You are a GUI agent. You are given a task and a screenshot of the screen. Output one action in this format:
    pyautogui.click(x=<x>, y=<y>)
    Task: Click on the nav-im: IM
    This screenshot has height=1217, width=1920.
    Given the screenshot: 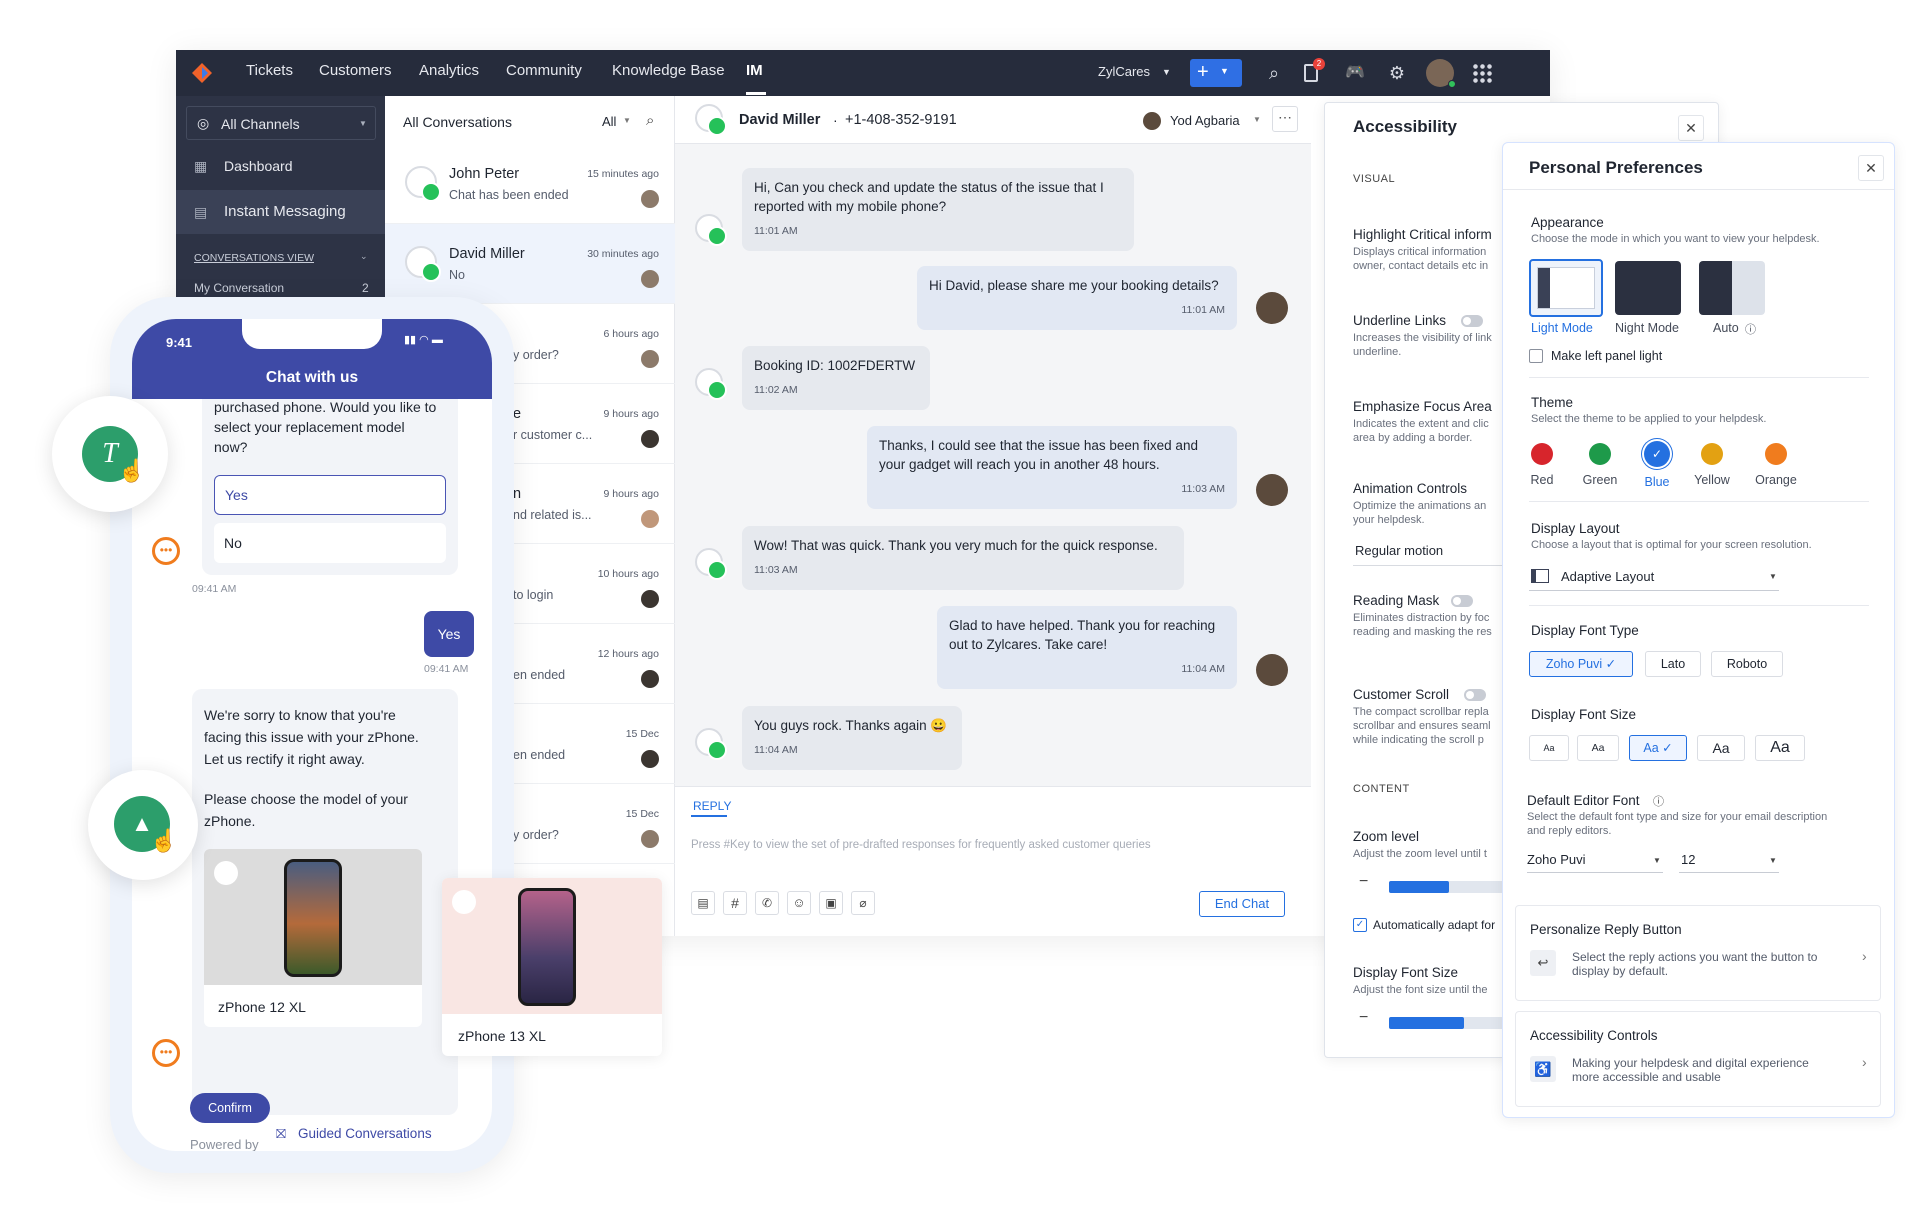 What is the action you would take?
    pyautogui.click(x=754, y=70)
    